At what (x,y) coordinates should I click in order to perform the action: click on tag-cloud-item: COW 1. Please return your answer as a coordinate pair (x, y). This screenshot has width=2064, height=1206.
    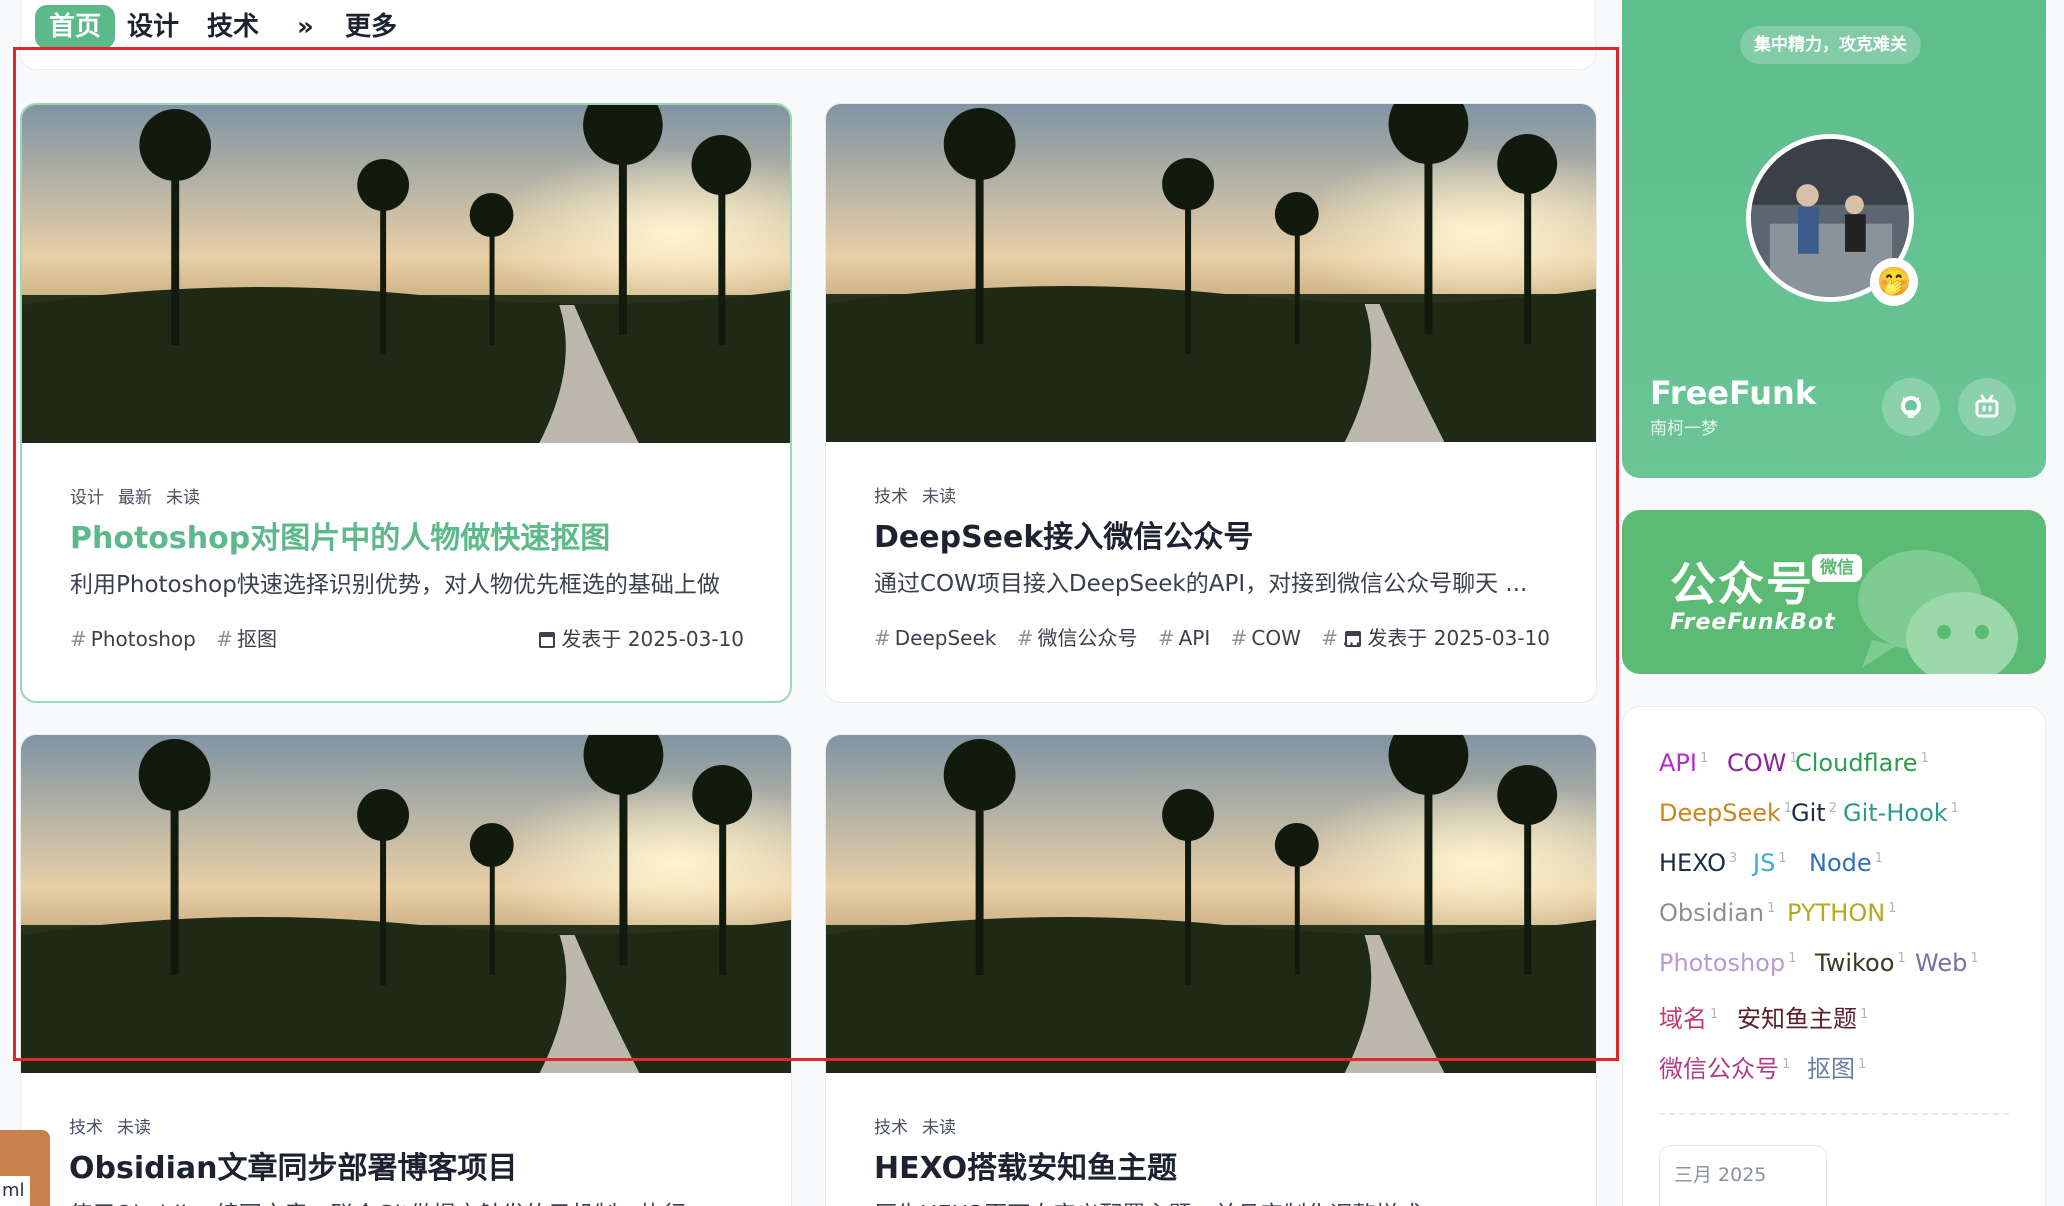
    Looking at the image, I should click on (1762, 763).